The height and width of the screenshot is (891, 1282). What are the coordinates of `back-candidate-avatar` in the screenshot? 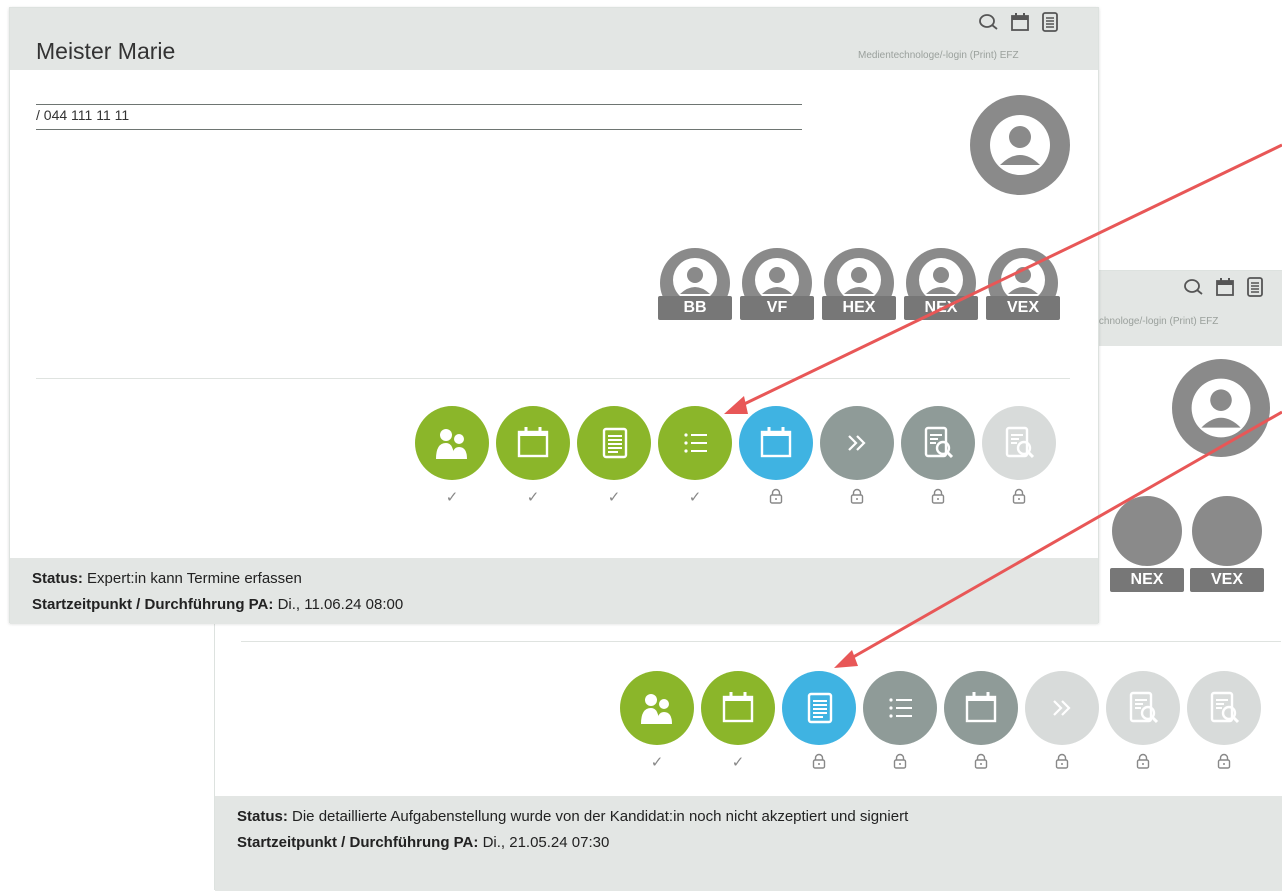 It's located at (1221, 408).